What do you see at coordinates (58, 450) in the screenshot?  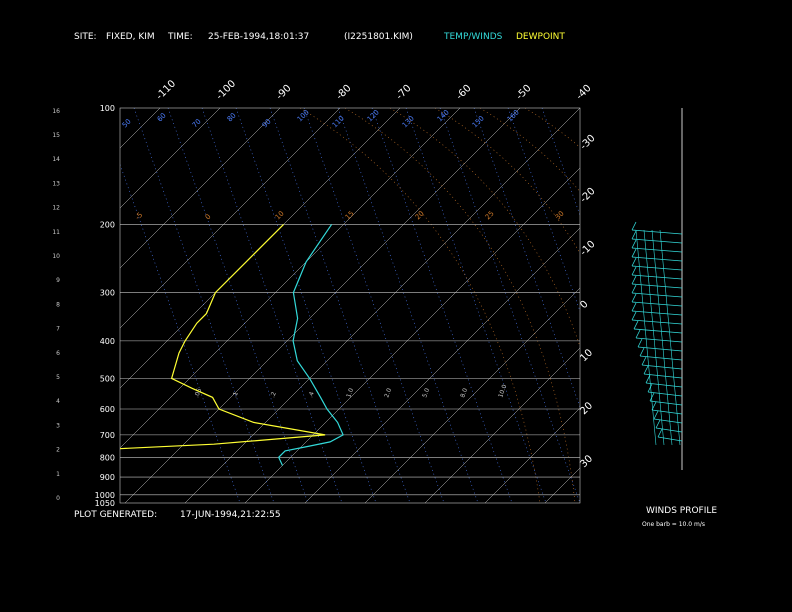 I see `height-tick-label: 2` at bounding box center [58, 450].